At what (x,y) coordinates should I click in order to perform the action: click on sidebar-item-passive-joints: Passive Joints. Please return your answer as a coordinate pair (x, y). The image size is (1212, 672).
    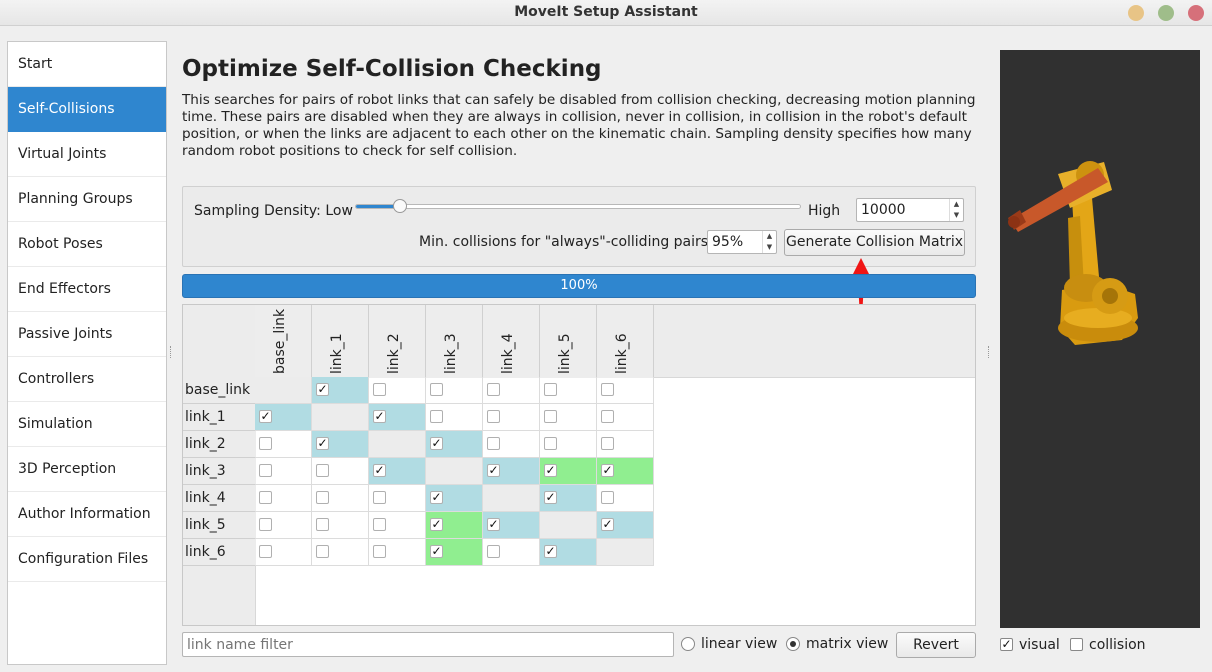
    Looking at the image, I should click on (87, 334).